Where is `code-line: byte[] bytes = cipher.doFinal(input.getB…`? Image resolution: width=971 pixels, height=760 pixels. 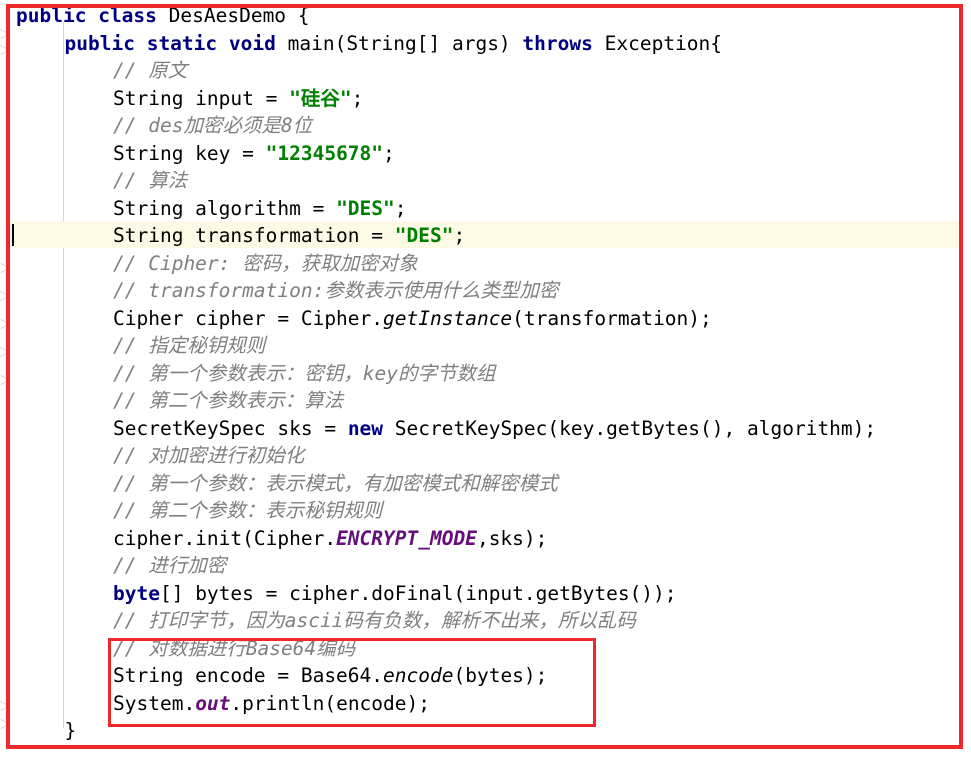
code-line: byte[] bytes = cipher.doFinal(input.getB… is located at coordinates (395, 594).